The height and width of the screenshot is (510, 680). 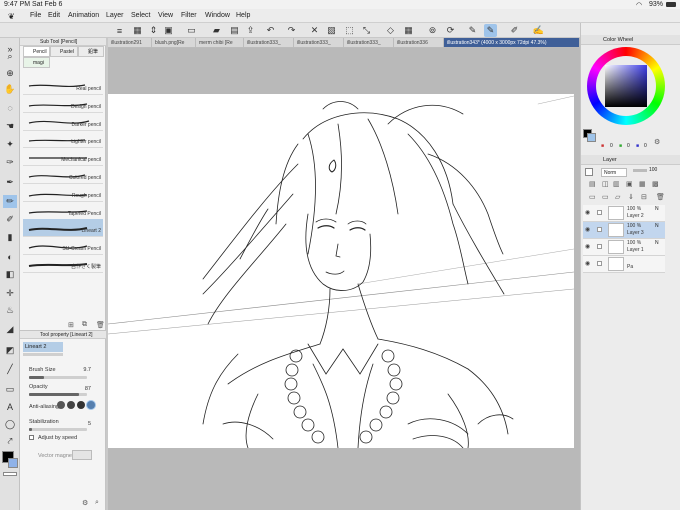 I want to click on lasso-tool-icon: ◌, so click(x=10, y=107).